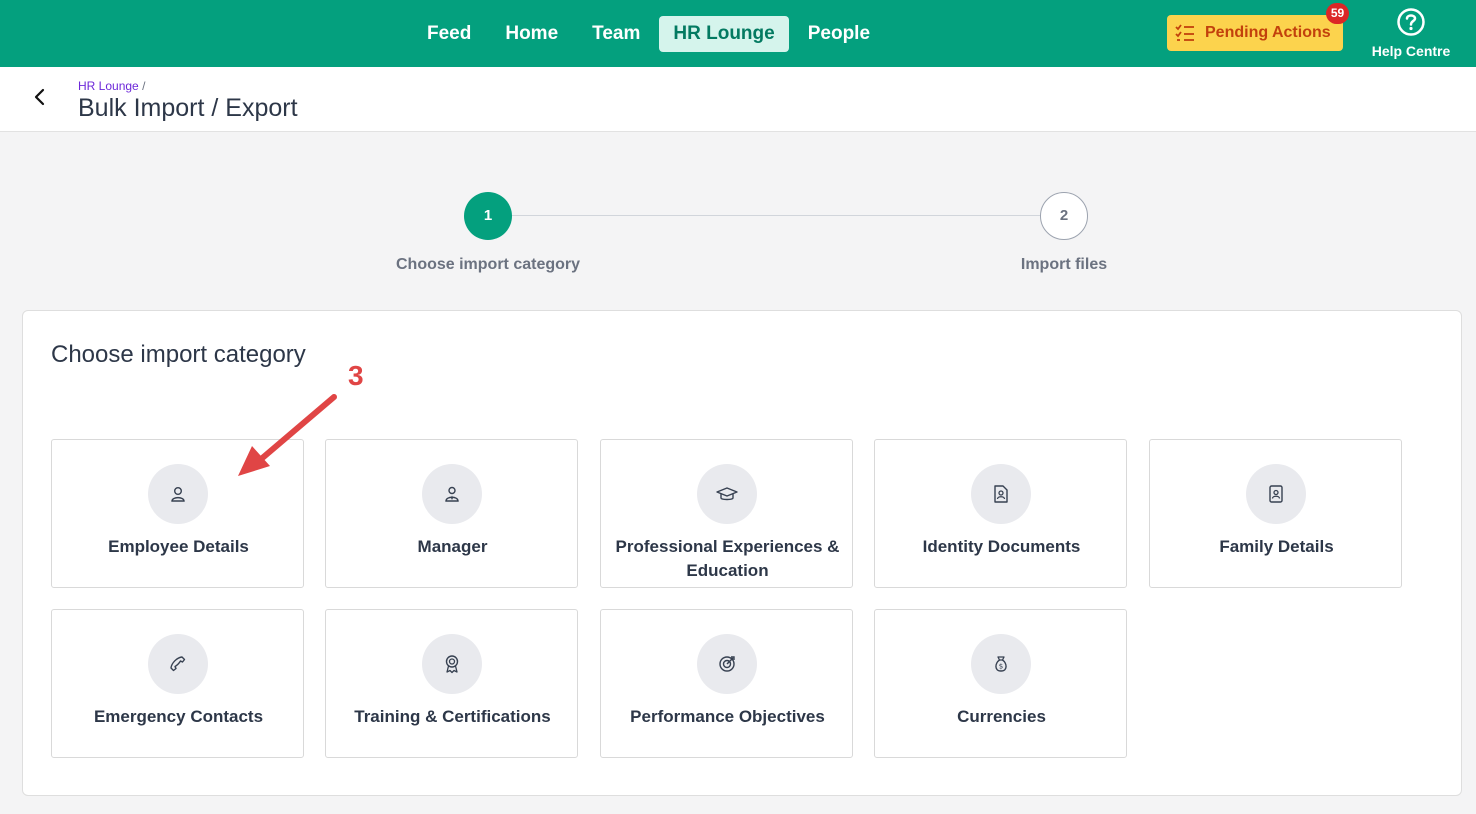 The height and width of the screenshot is (814, 1476). Describe the element at coordinates (178, 354) in the screenshot. I see `card-title: Choose import category` at that location.